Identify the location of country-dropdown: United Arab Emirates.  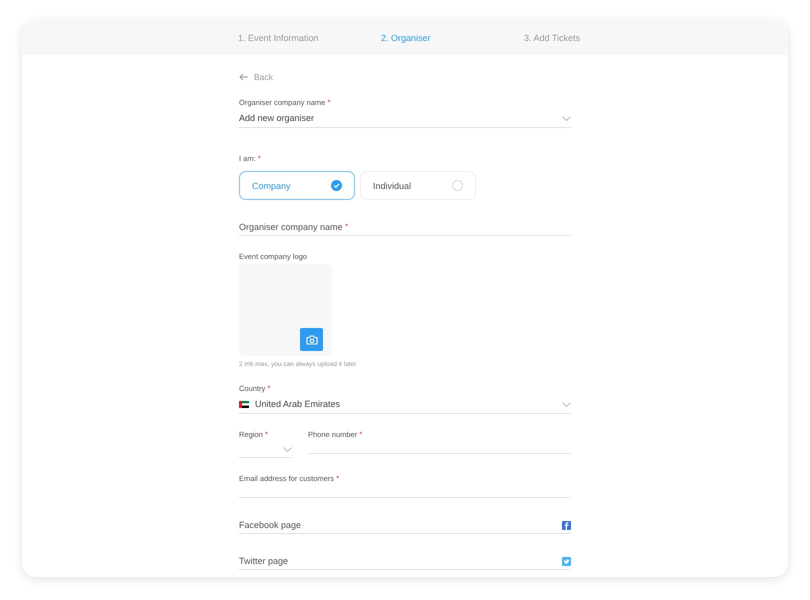
(405, 403).